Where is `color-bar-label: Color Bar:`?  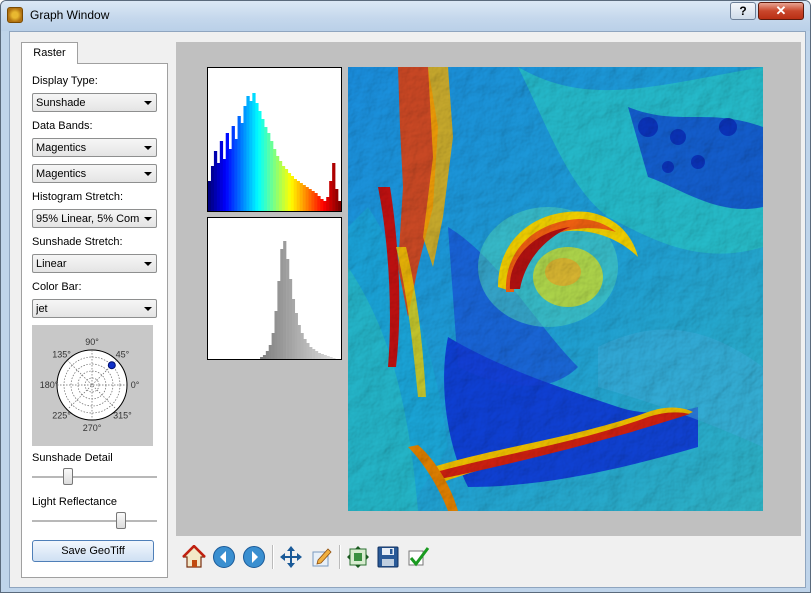
color-bar-label: Color Bar: is located at coordinates (57, 287).